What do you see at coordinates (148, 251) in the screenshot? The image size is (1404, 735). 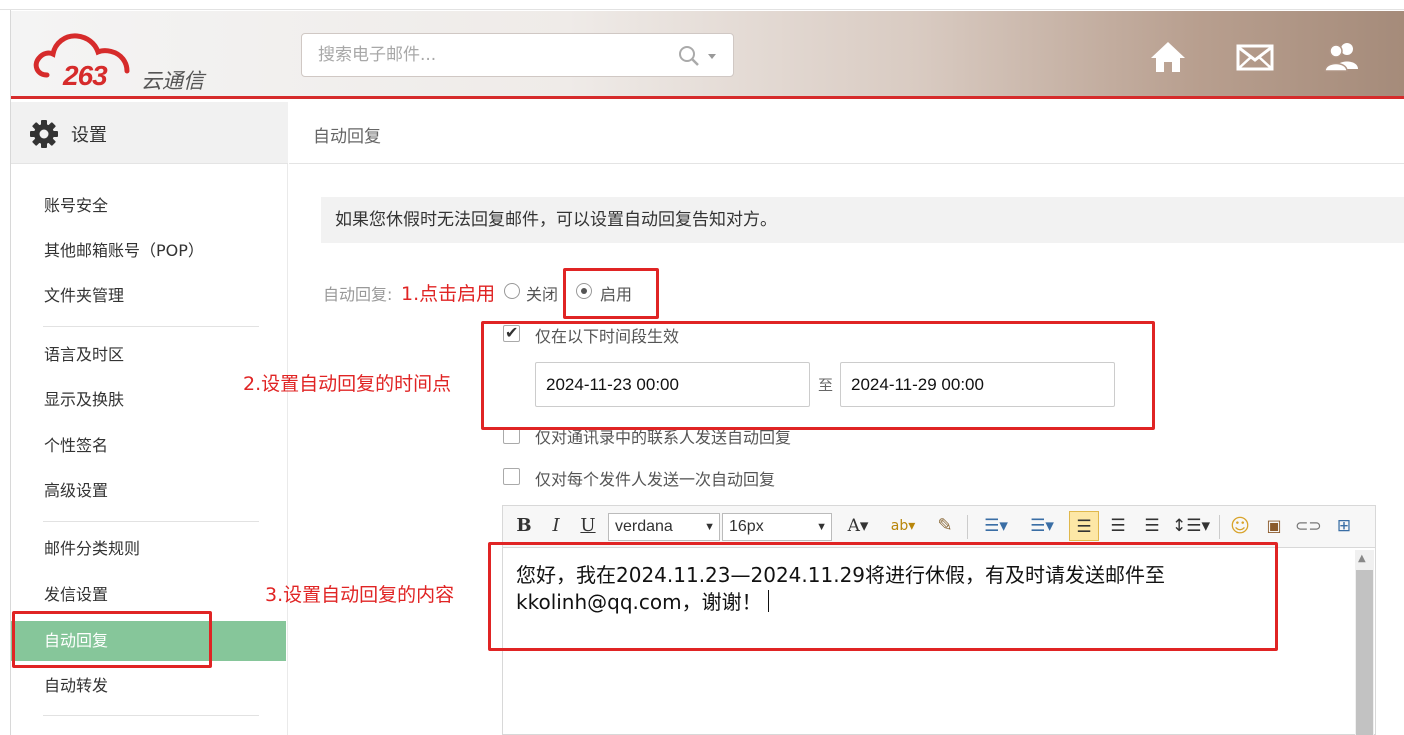 I see `sidebar-item-pop-accounts: 其他邮箱账号（POP）` at bounding box center [148, 251].